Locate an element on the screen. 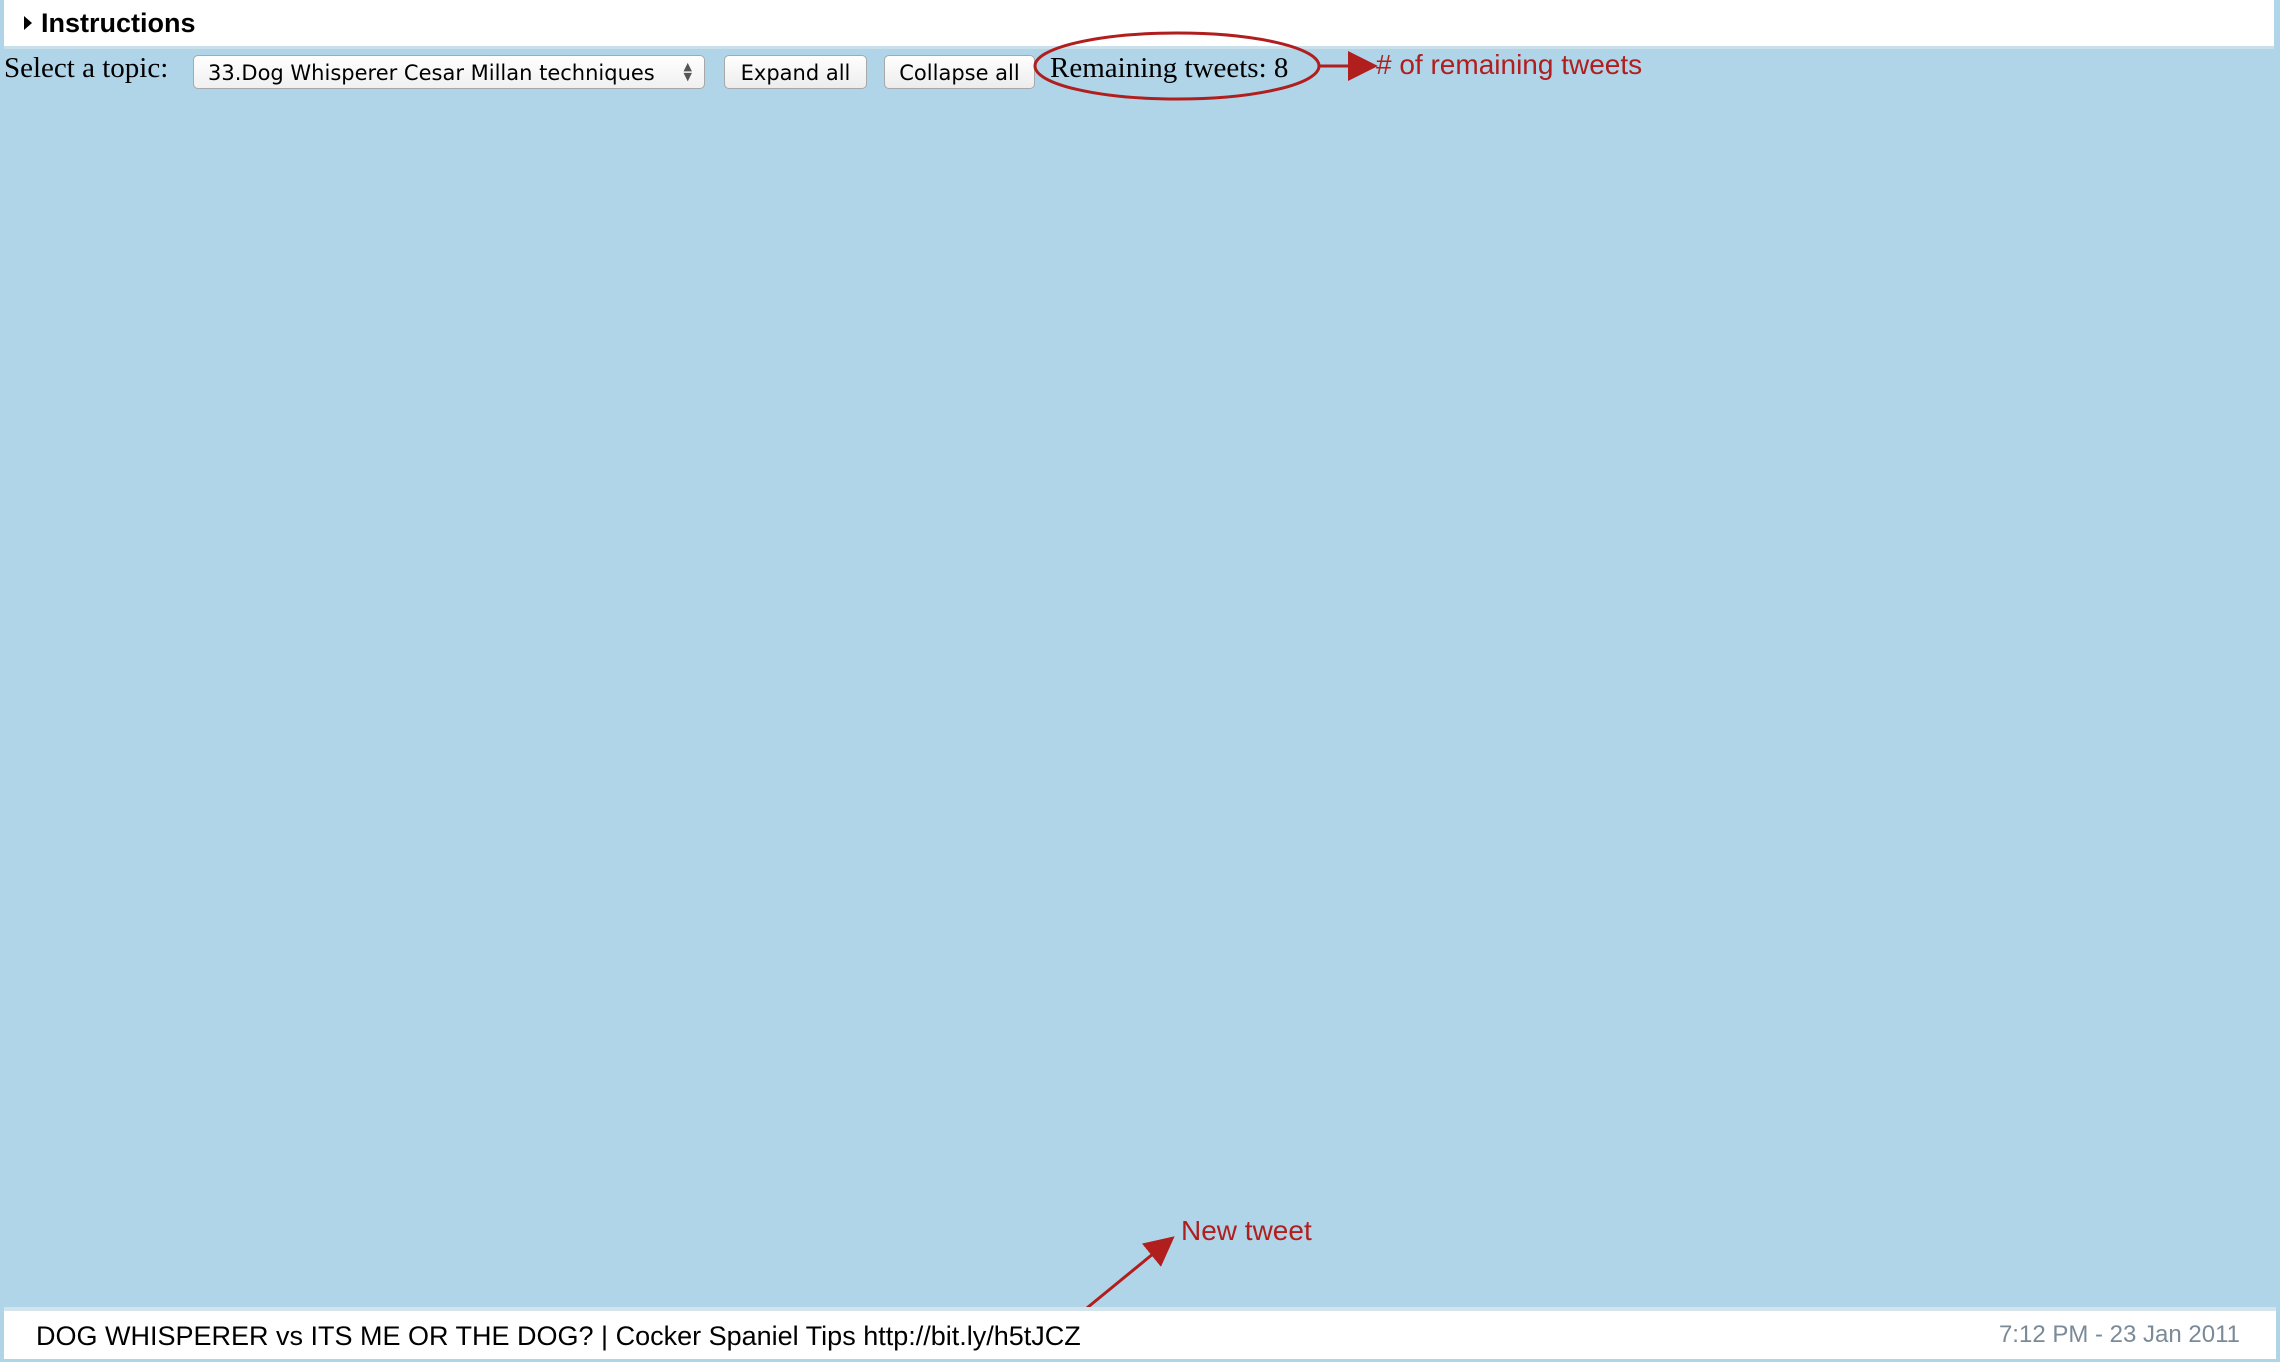 Image resolution: width=2280 pixels, height=1362 pixels. annotation-overlay is located at coordinates (1205, 672).